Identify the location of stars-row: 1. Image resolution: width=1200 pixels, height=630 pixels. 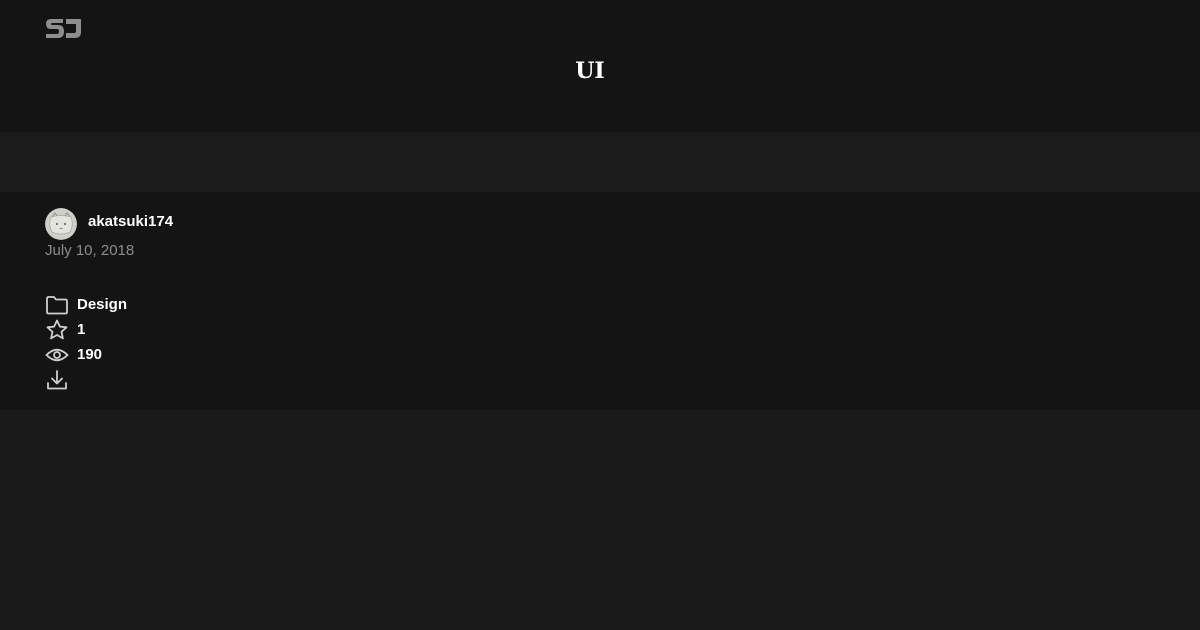
(65, 330).